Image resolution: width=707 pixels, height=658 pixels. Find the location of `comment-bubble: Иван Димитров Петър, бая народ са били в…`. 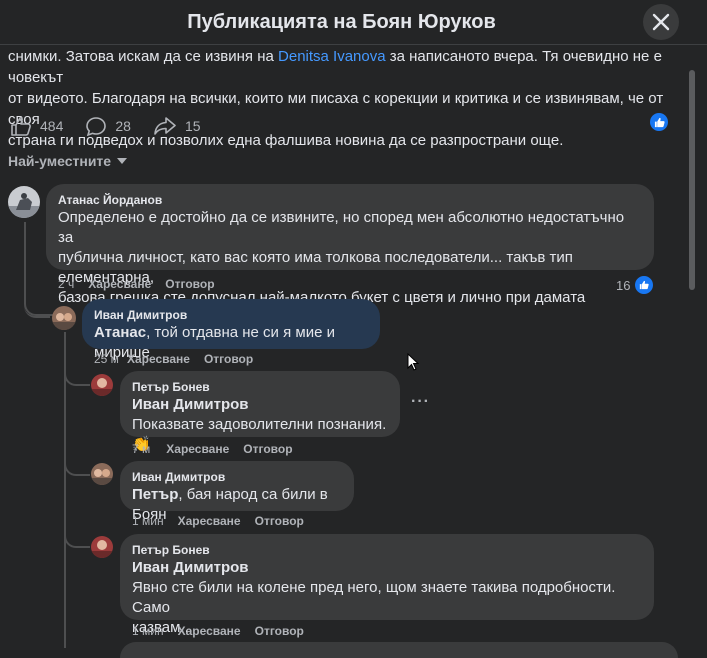

comment-bubble: Иван Димитров Петър, бая народ са били в… is located at coordinates (237, 492).